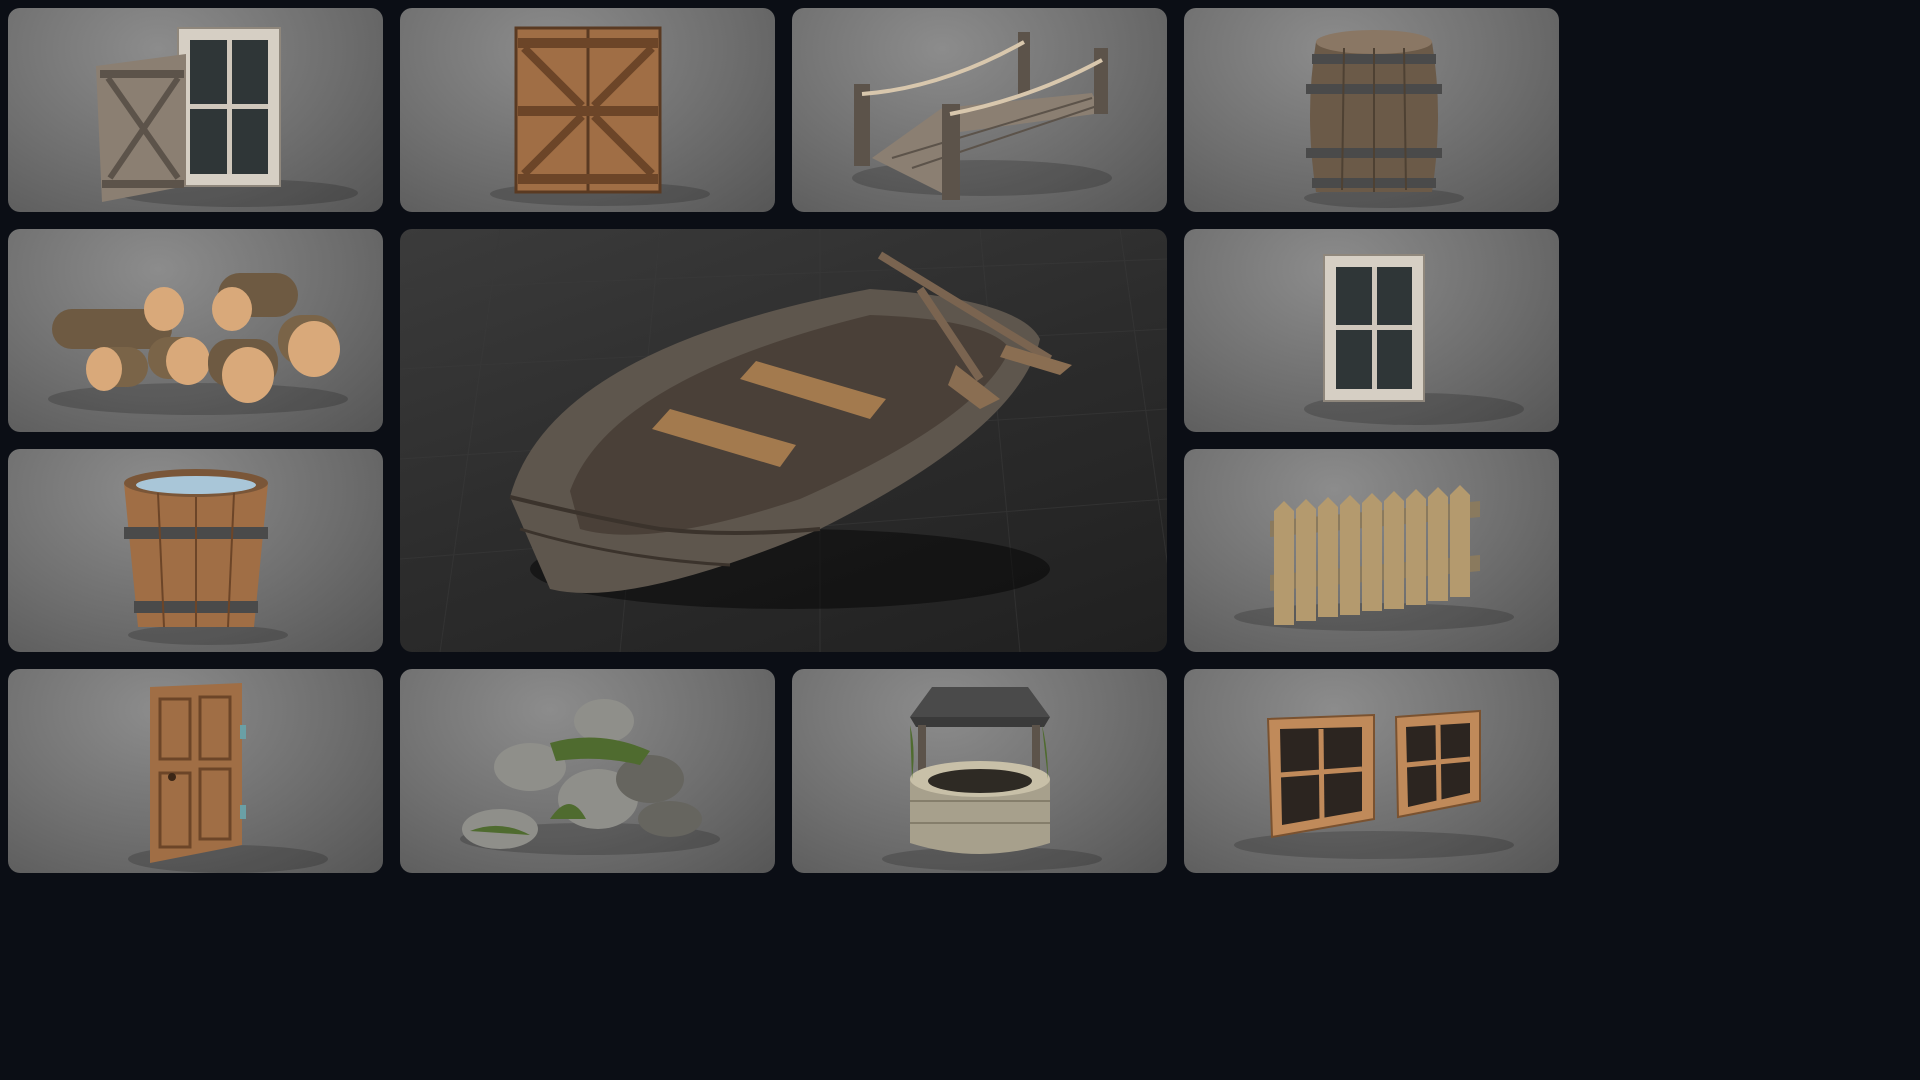  What do you see at coordinates (1374, 784) in the screenshot?
I see `window-pair-icon` at bounding box center [1374, 784].